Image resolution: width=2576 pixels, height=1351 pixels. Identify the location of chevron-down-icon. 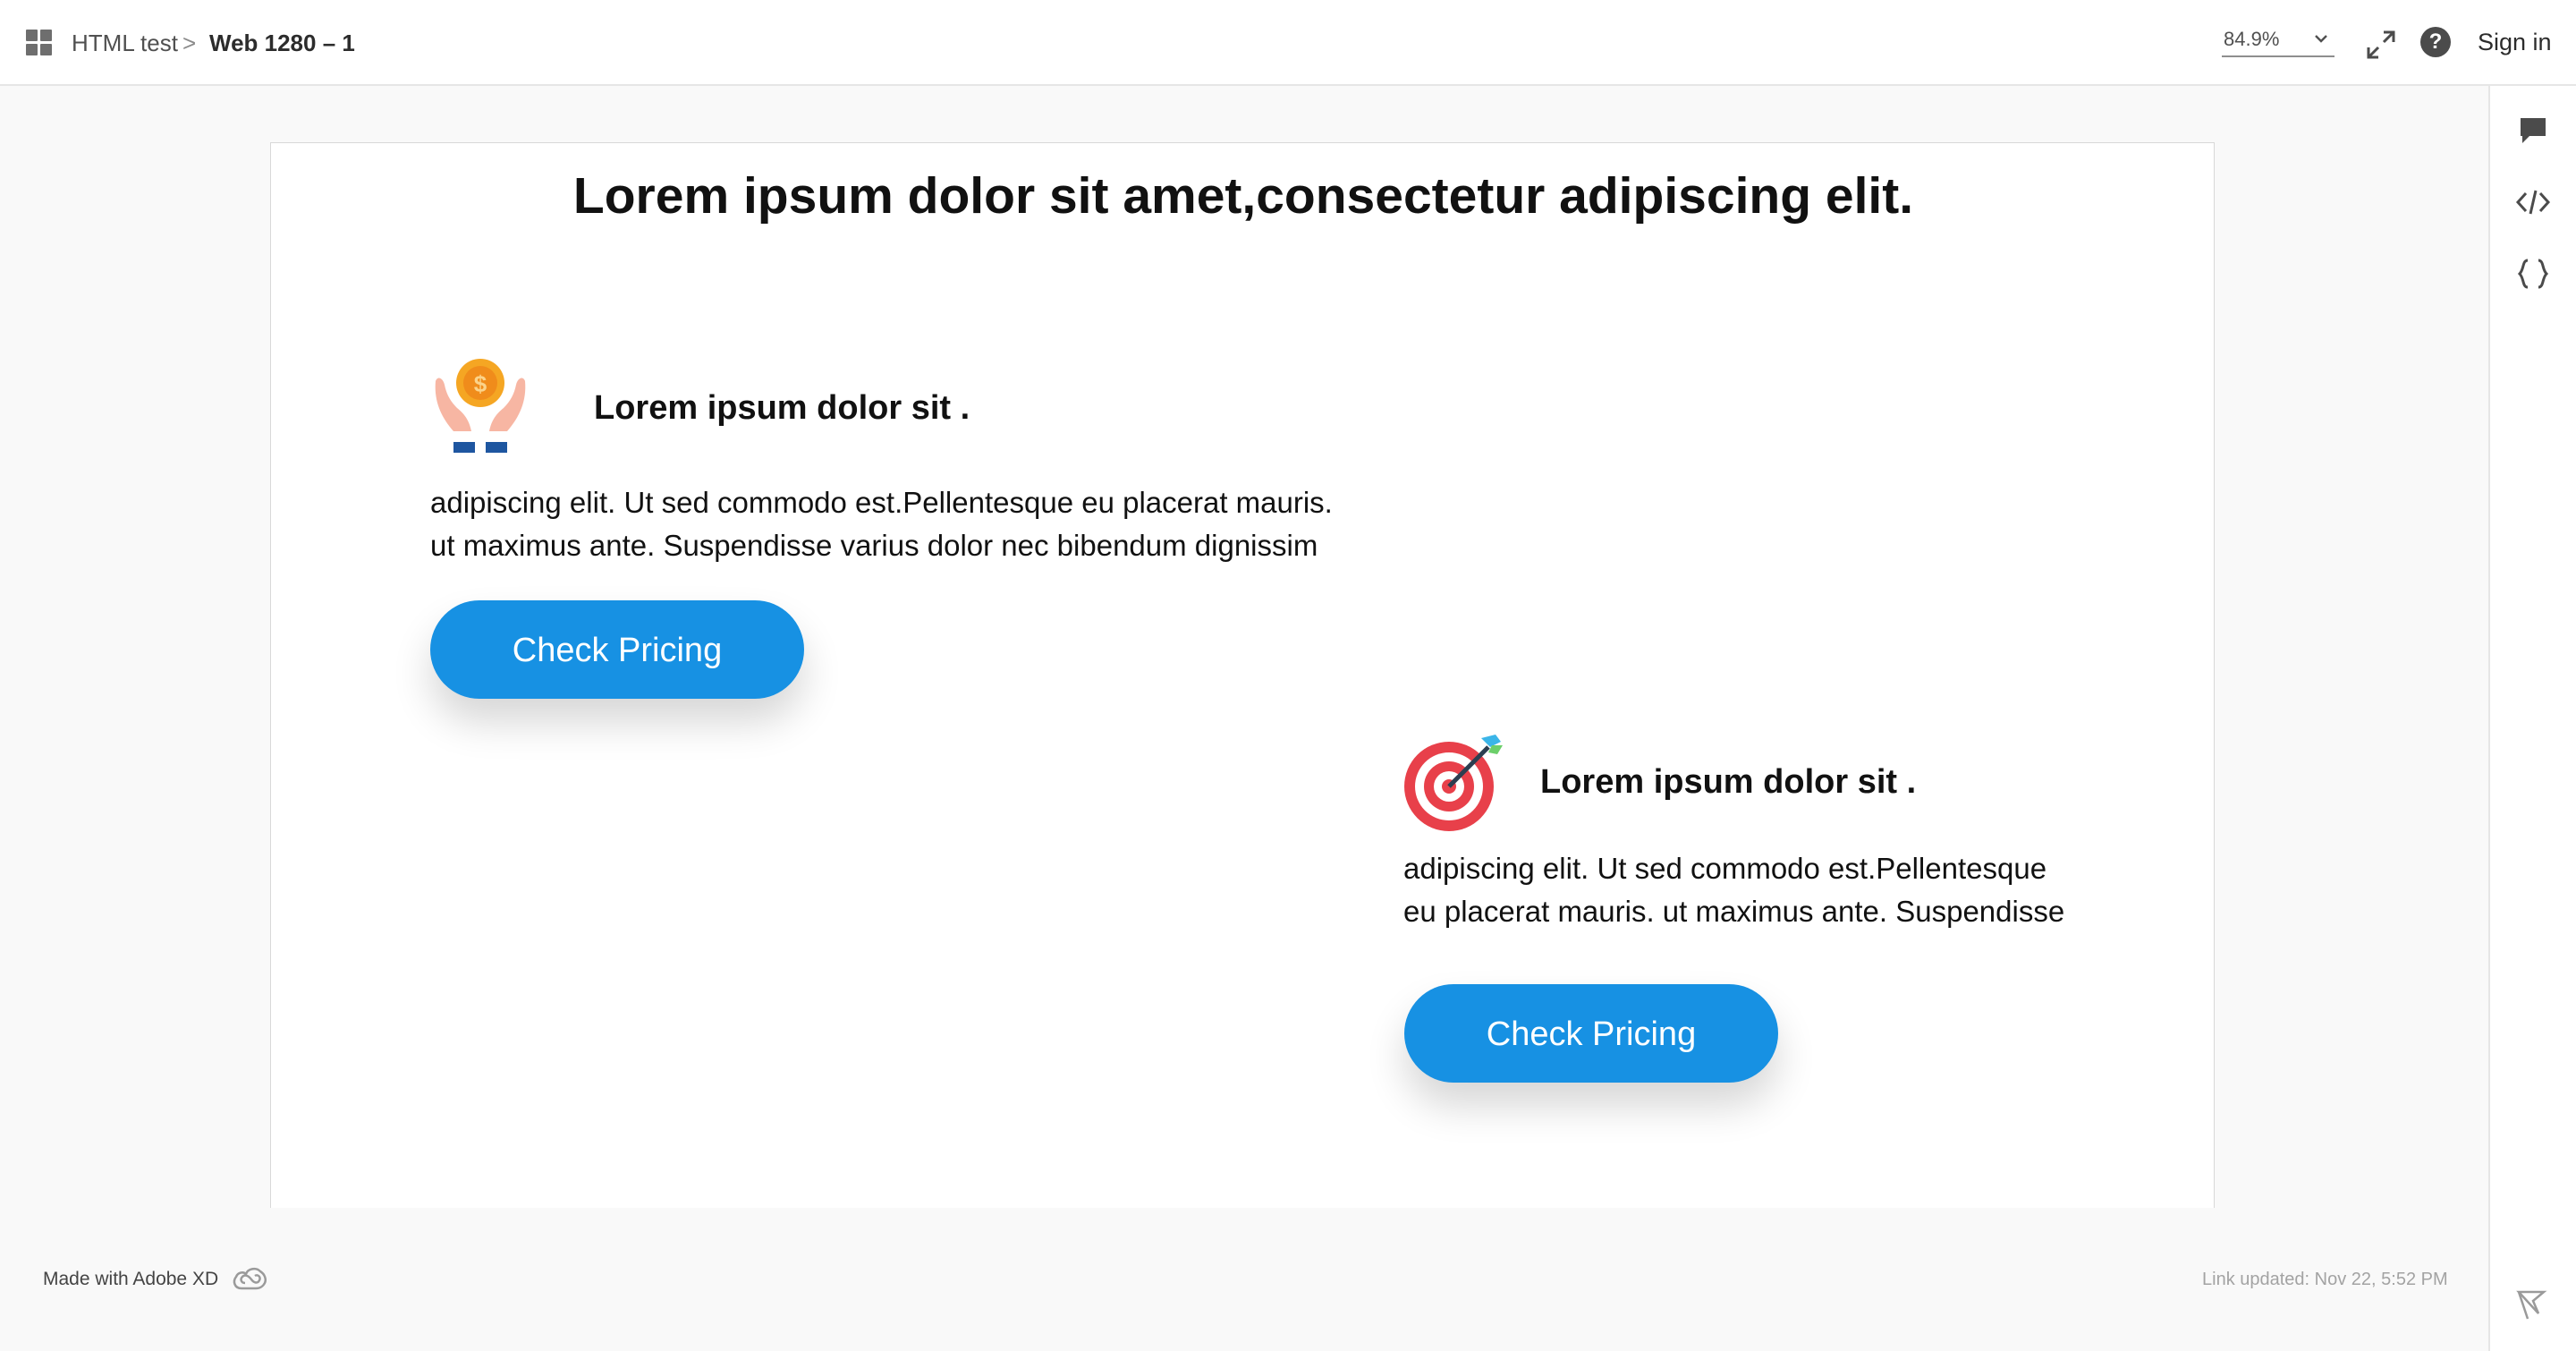
(2321, 39).